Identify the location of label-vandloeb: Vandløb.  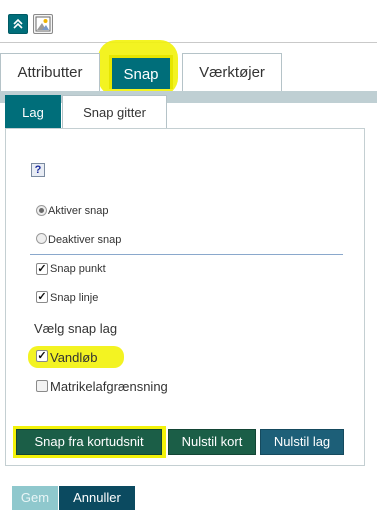
(74, 357).